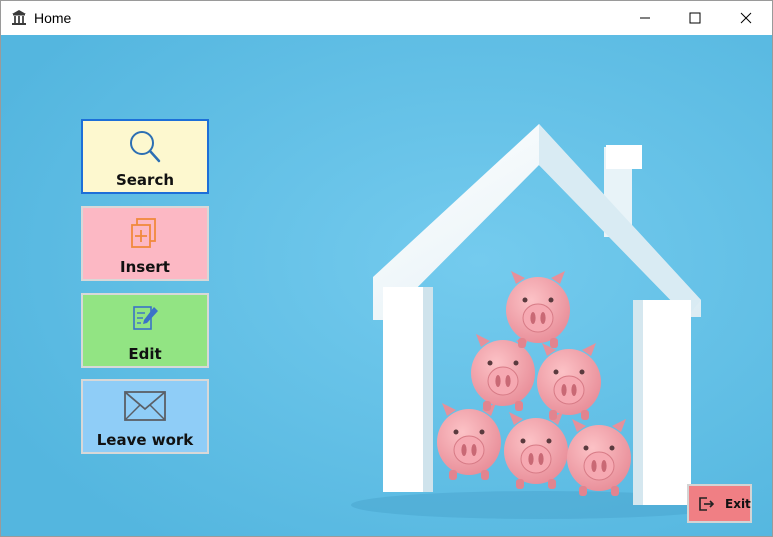 Image resolution: width=773 pixels, height=537 pixels. I want to click on exit-label: Exit, so click(738, 504).